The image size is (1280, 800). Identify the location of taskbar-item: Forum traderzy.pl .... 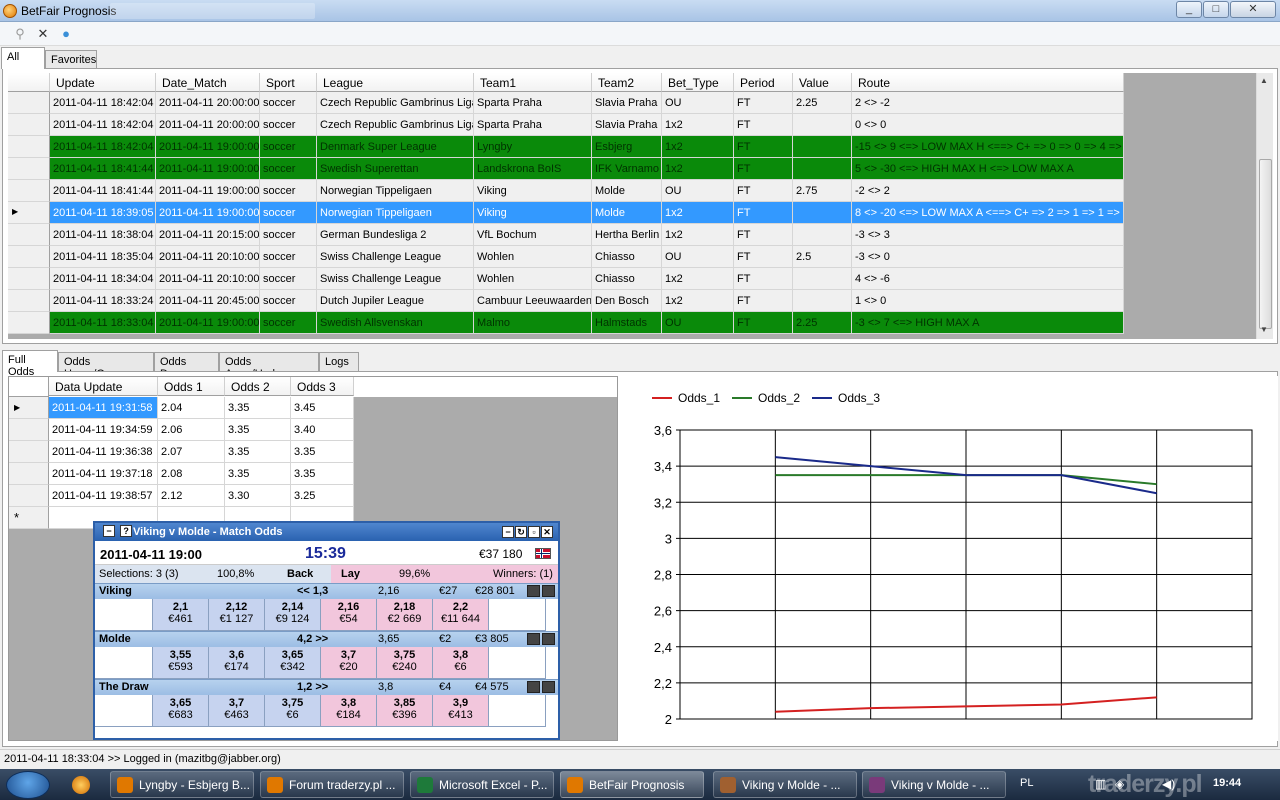
(332, 784).